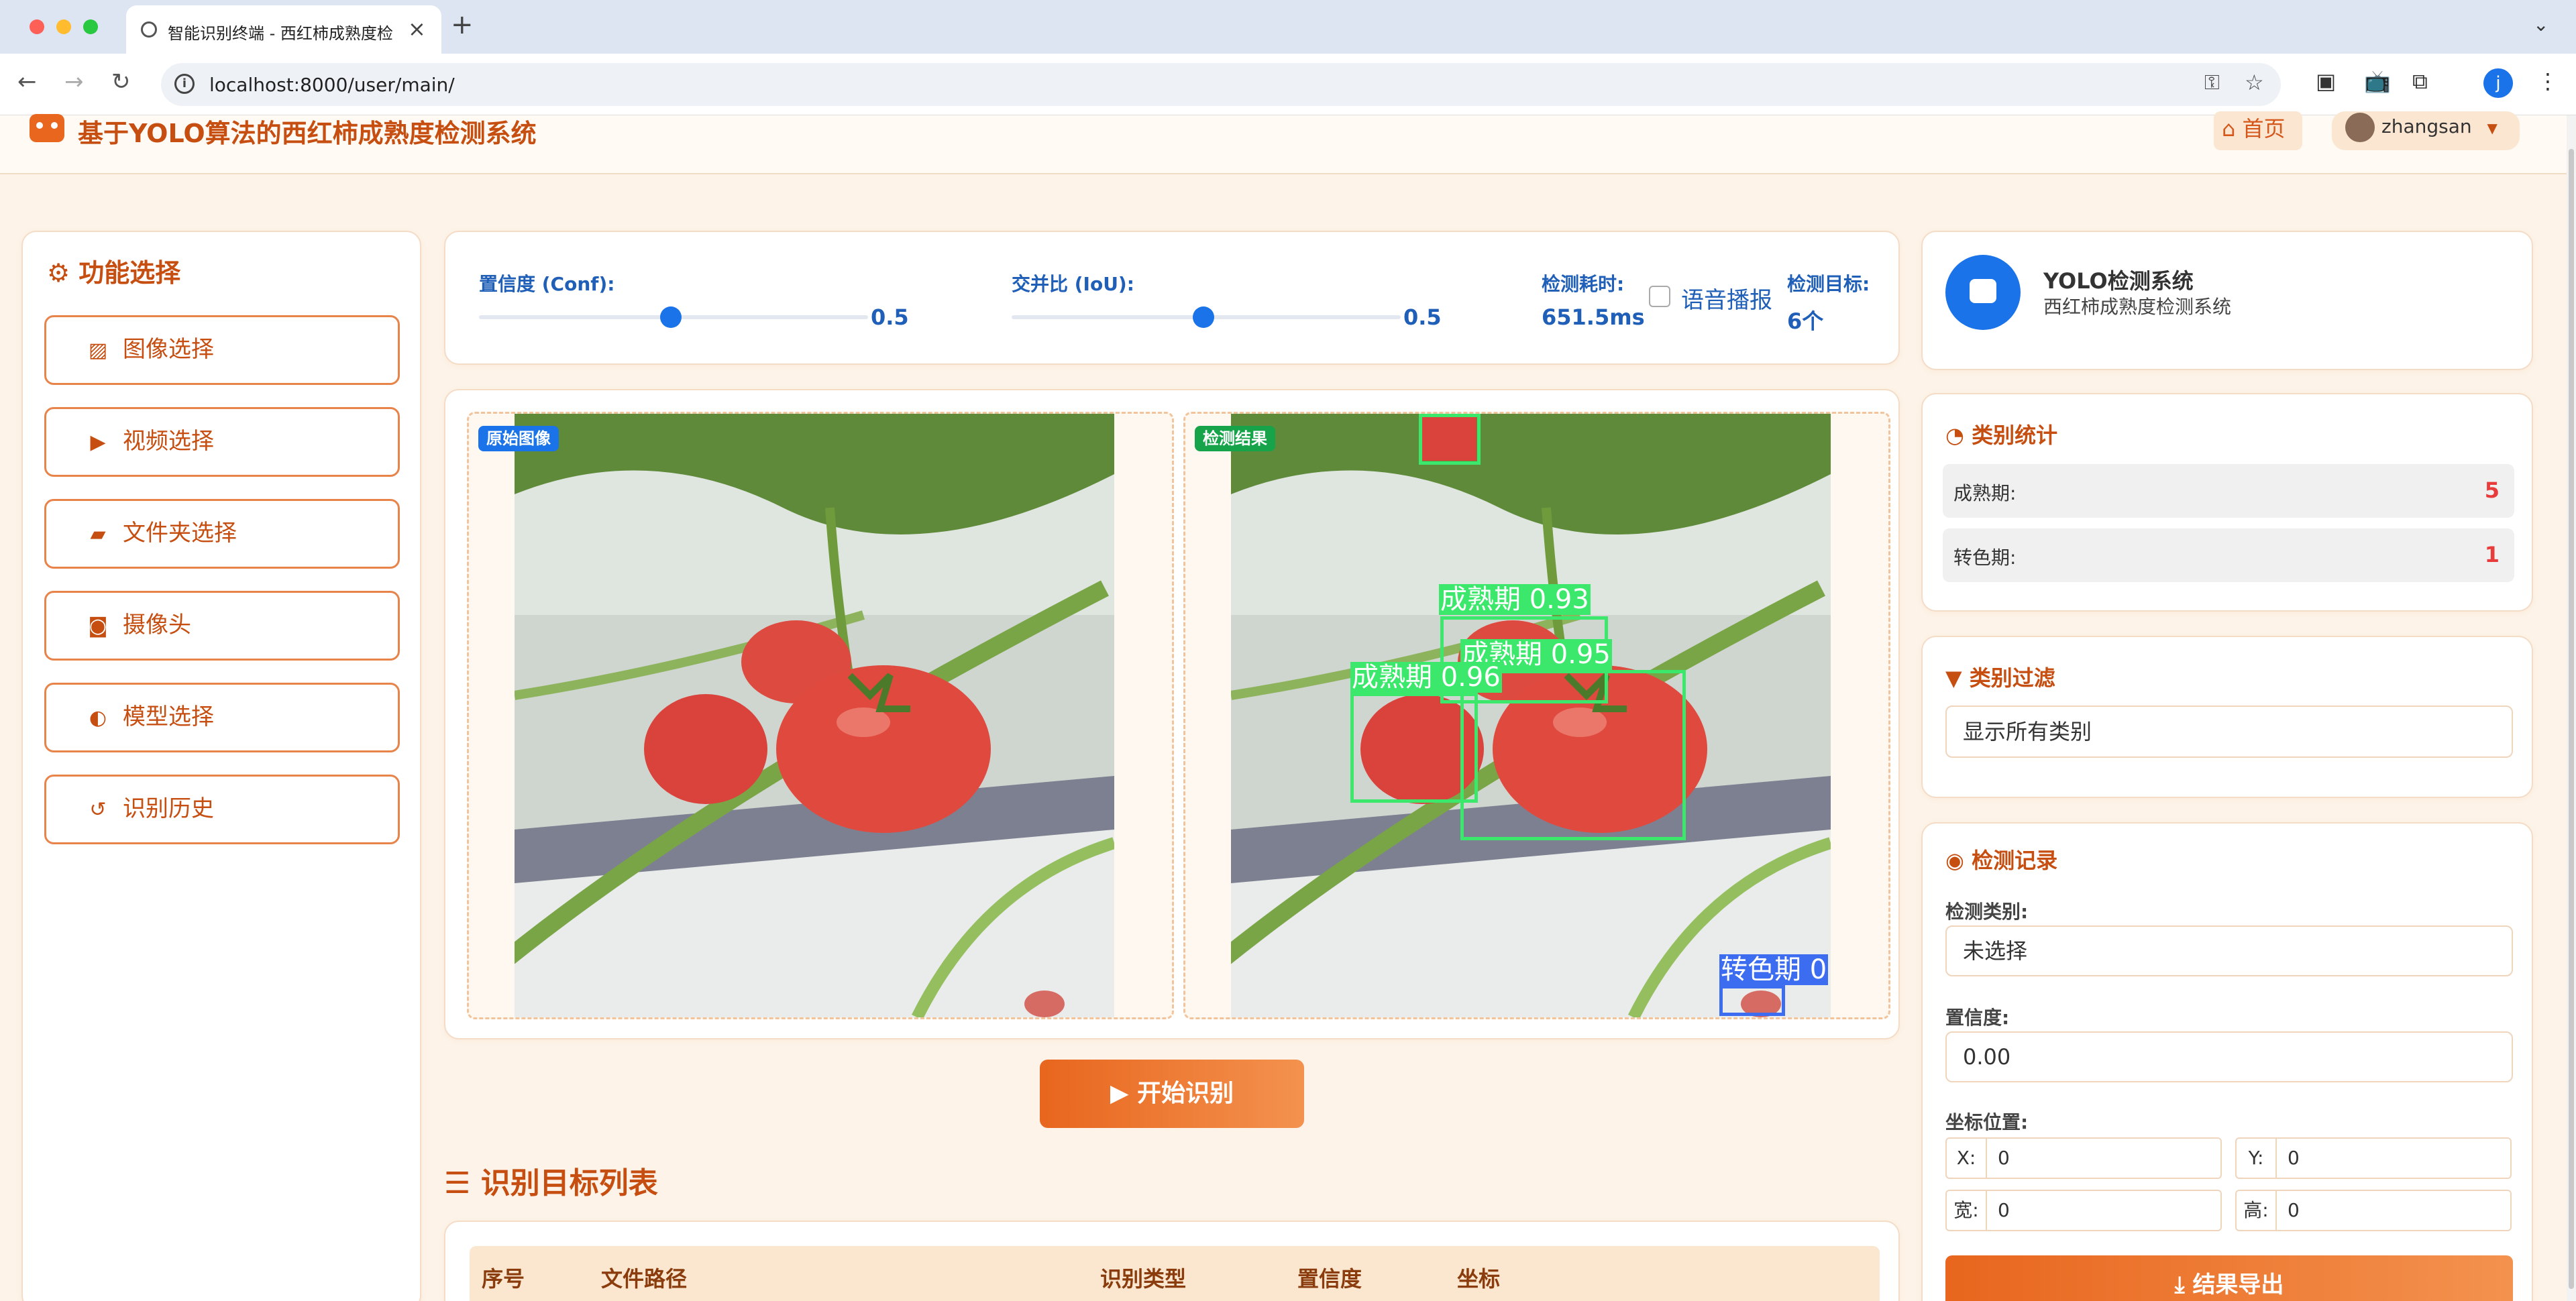 This screenshot has height=1301, width=2576. Describe the element at coordinates (184, 84) in the screenshot. I see `site-info-icon: i` at that location.